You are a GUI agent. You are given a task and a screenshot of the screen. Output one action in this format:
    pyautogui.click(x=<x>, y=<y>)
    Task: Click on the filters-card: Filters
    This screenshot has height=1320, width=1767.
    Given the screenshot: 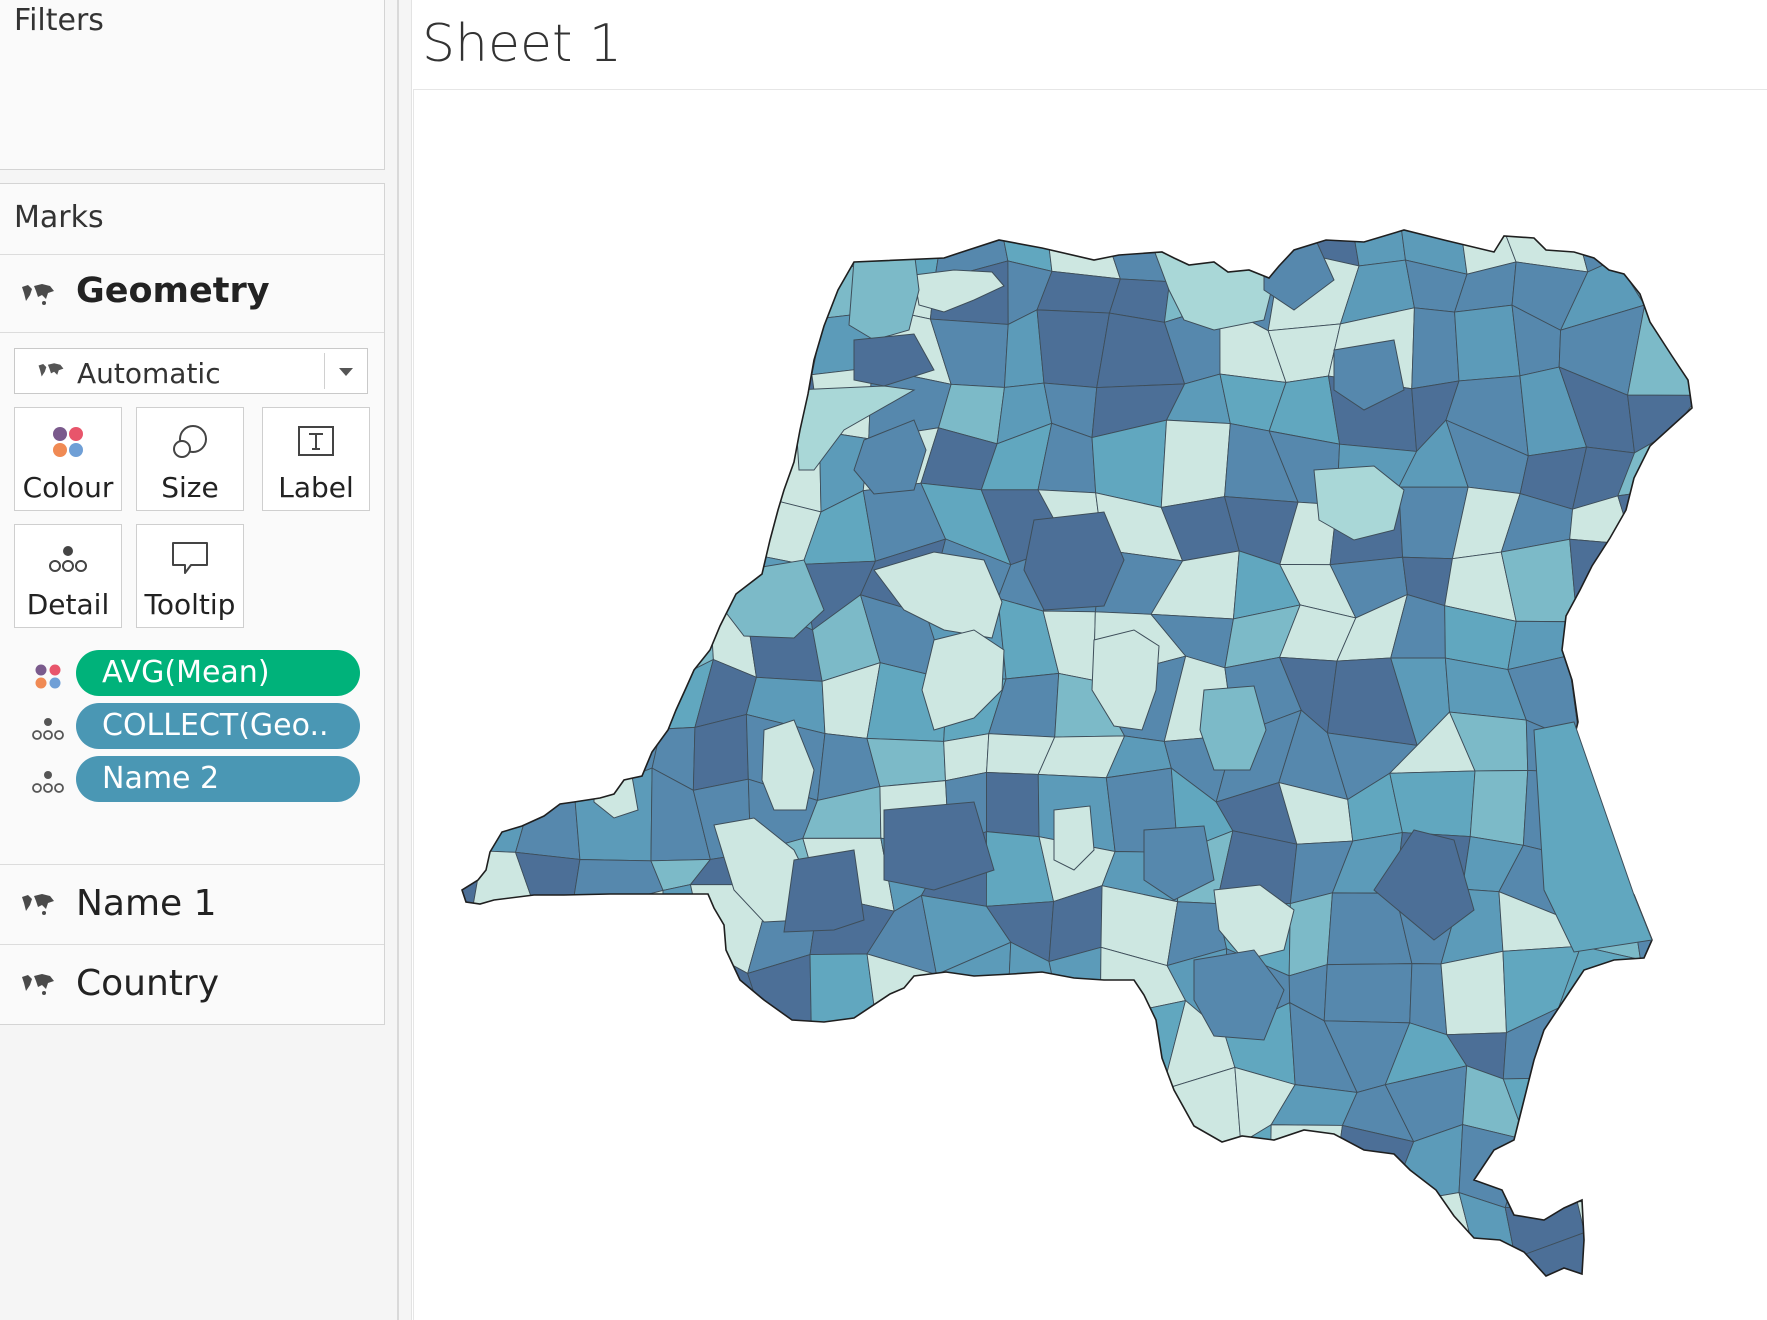 What is the action you would take?
    pyautogui.click(x=192, y=85)
    